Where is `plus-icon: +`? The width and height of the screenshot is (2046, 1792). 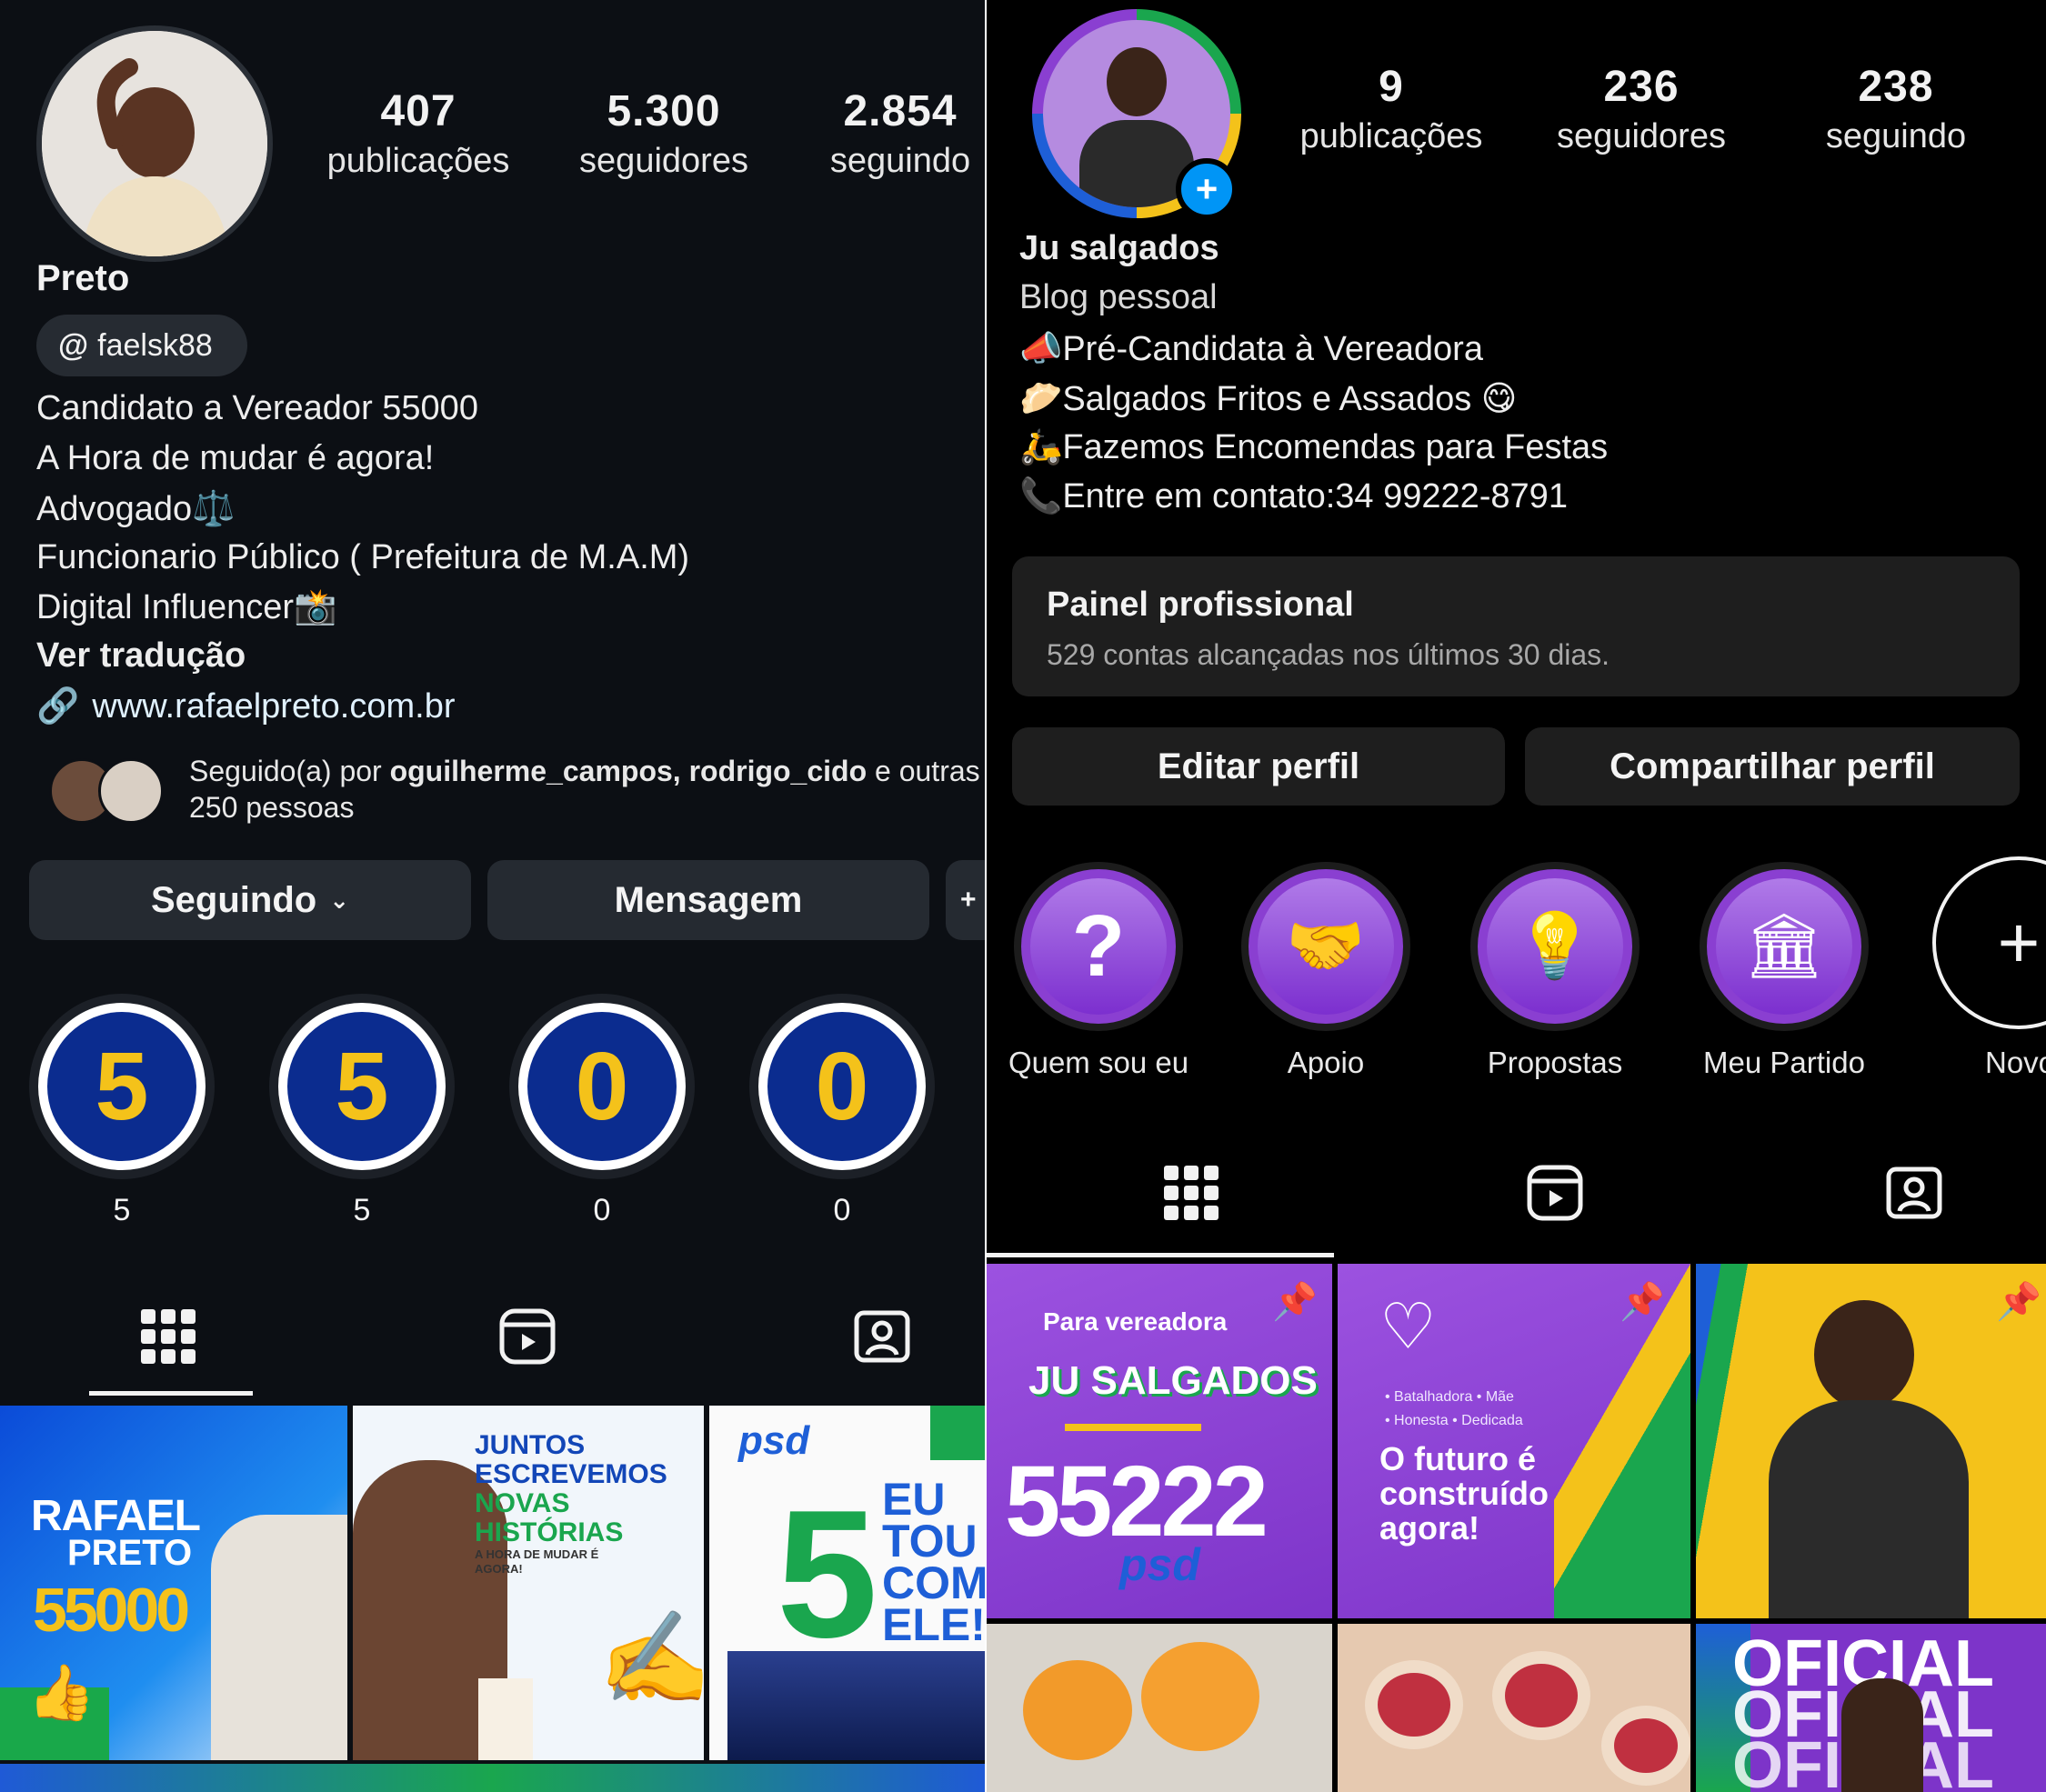
plus-icon: + is located at coordinates (2019, 942).